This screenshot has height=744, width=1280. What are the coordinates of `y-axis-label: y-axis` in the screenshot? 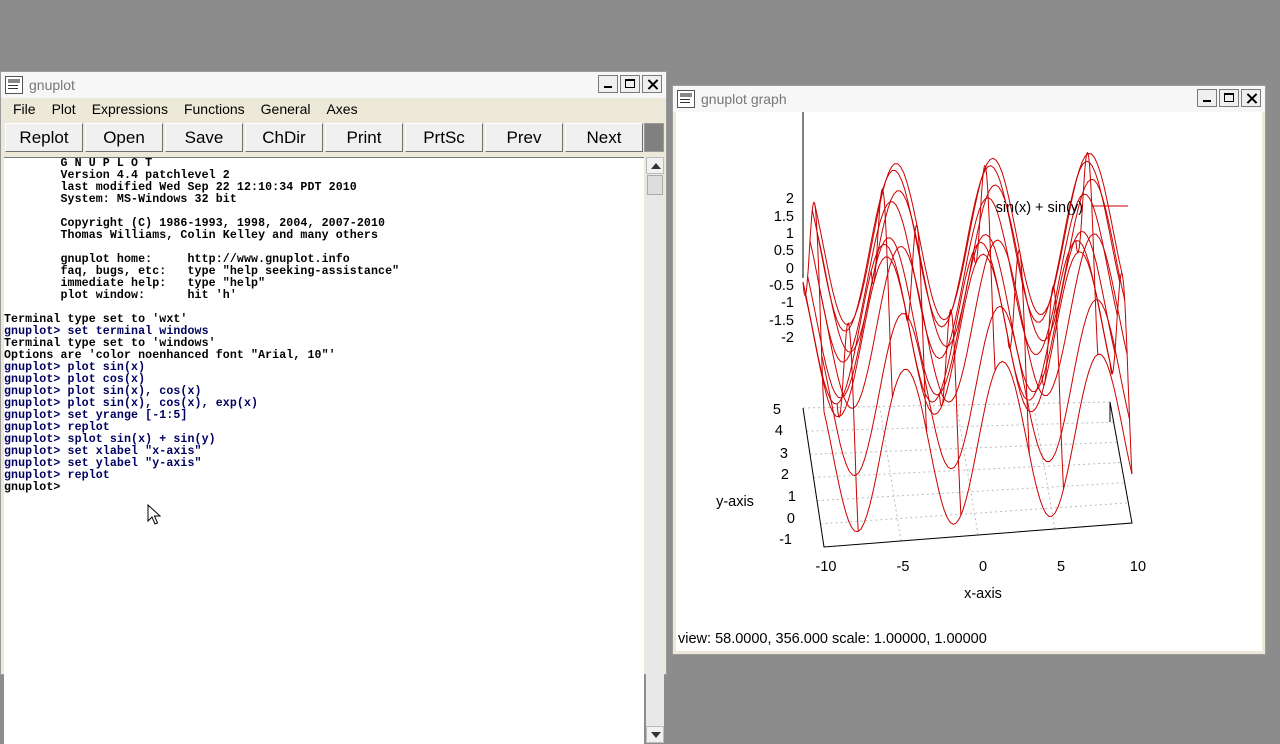 It's located at (735, 502).